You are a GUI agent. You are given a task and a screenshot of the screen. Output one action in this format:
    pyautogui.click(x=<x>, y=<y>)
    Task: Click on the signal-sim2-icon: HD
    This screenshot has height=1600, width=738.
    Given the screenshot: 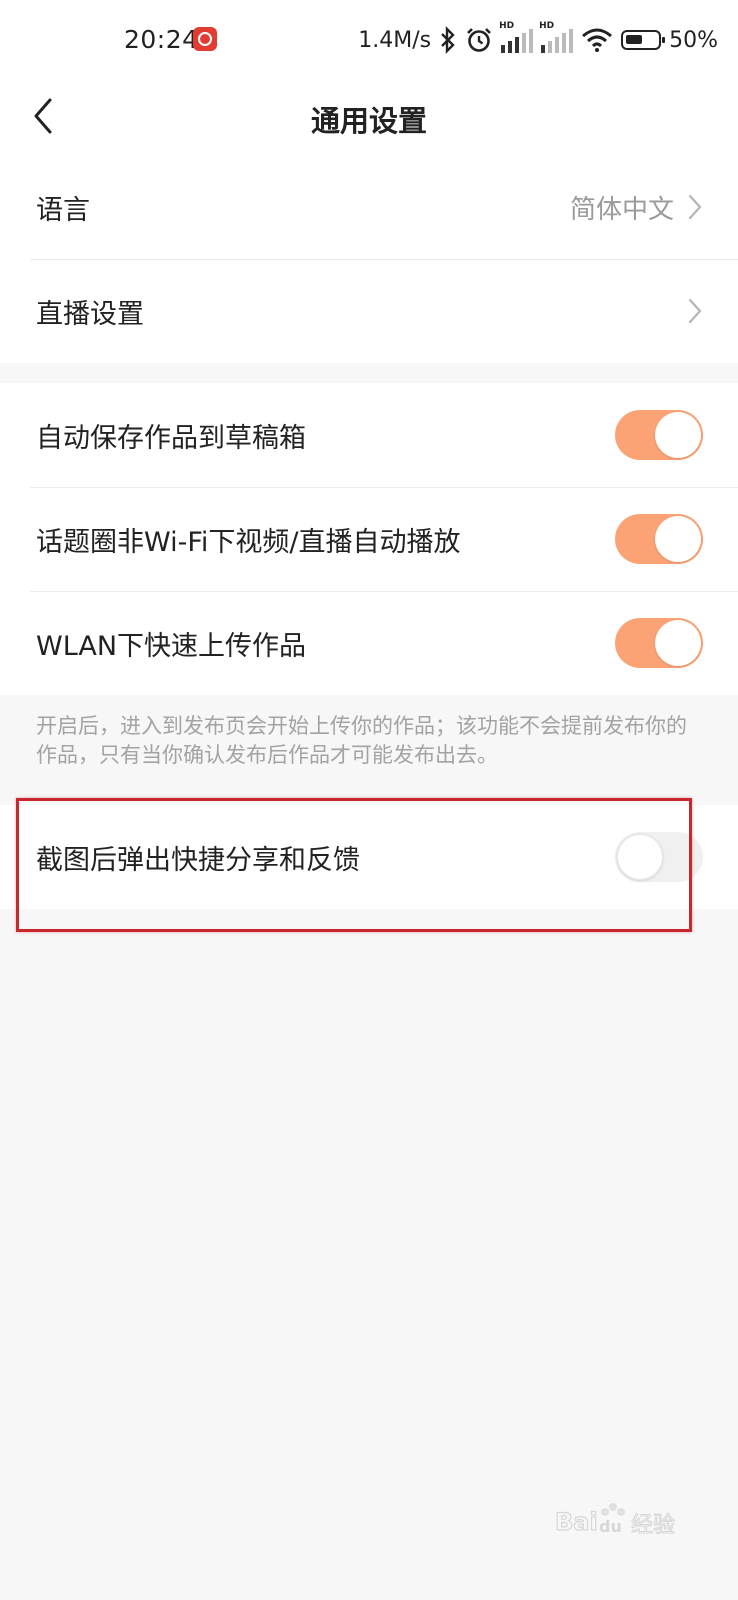 What is the action you would take?
    pyautogui.click(x=556, y=37)
    